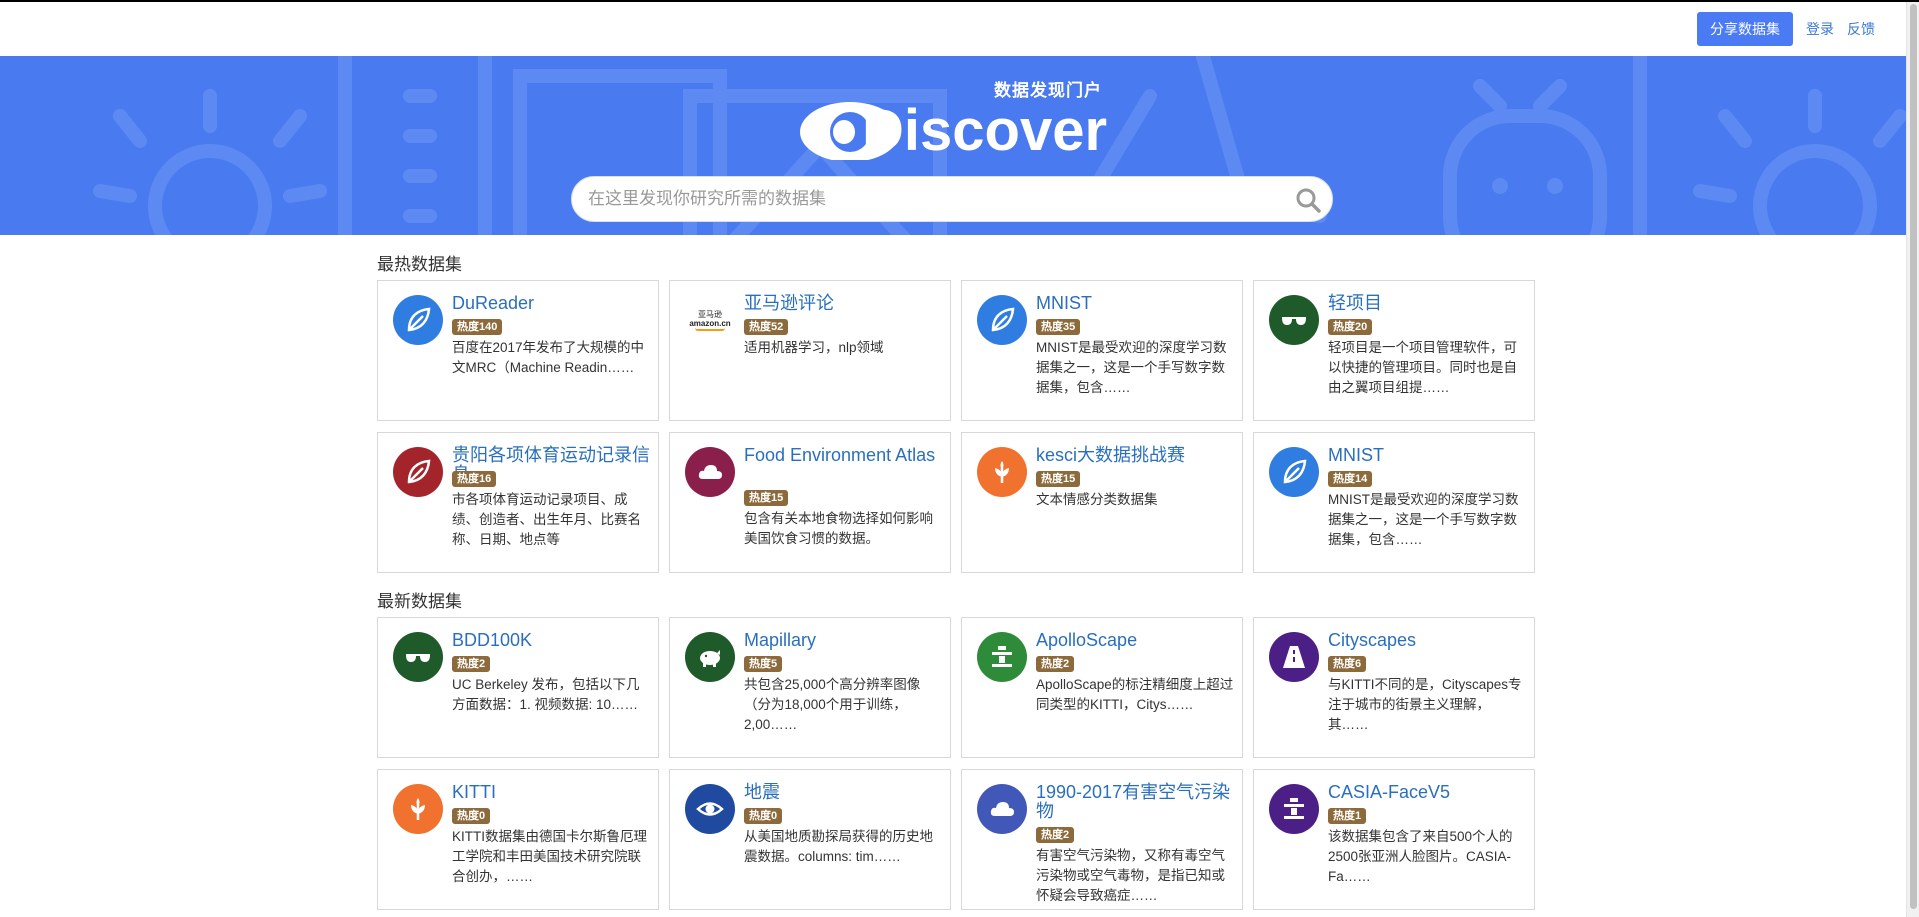 Image resolution: width=1919 pixels, height=917 pixels. I want to click on dataset-title: 轻项目, so click(1428, 303).